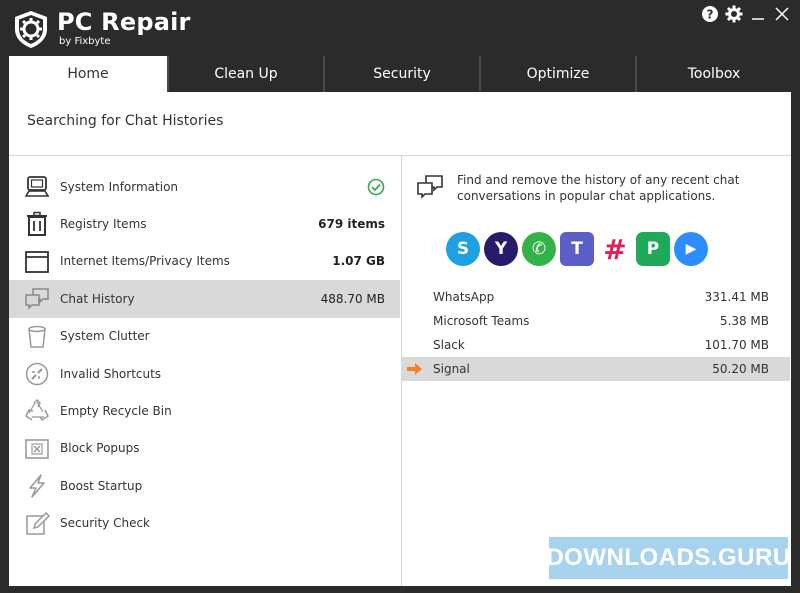  Describe the element at coordinates (758, 14) in the screenshot. I see `minimize-button` at that location.